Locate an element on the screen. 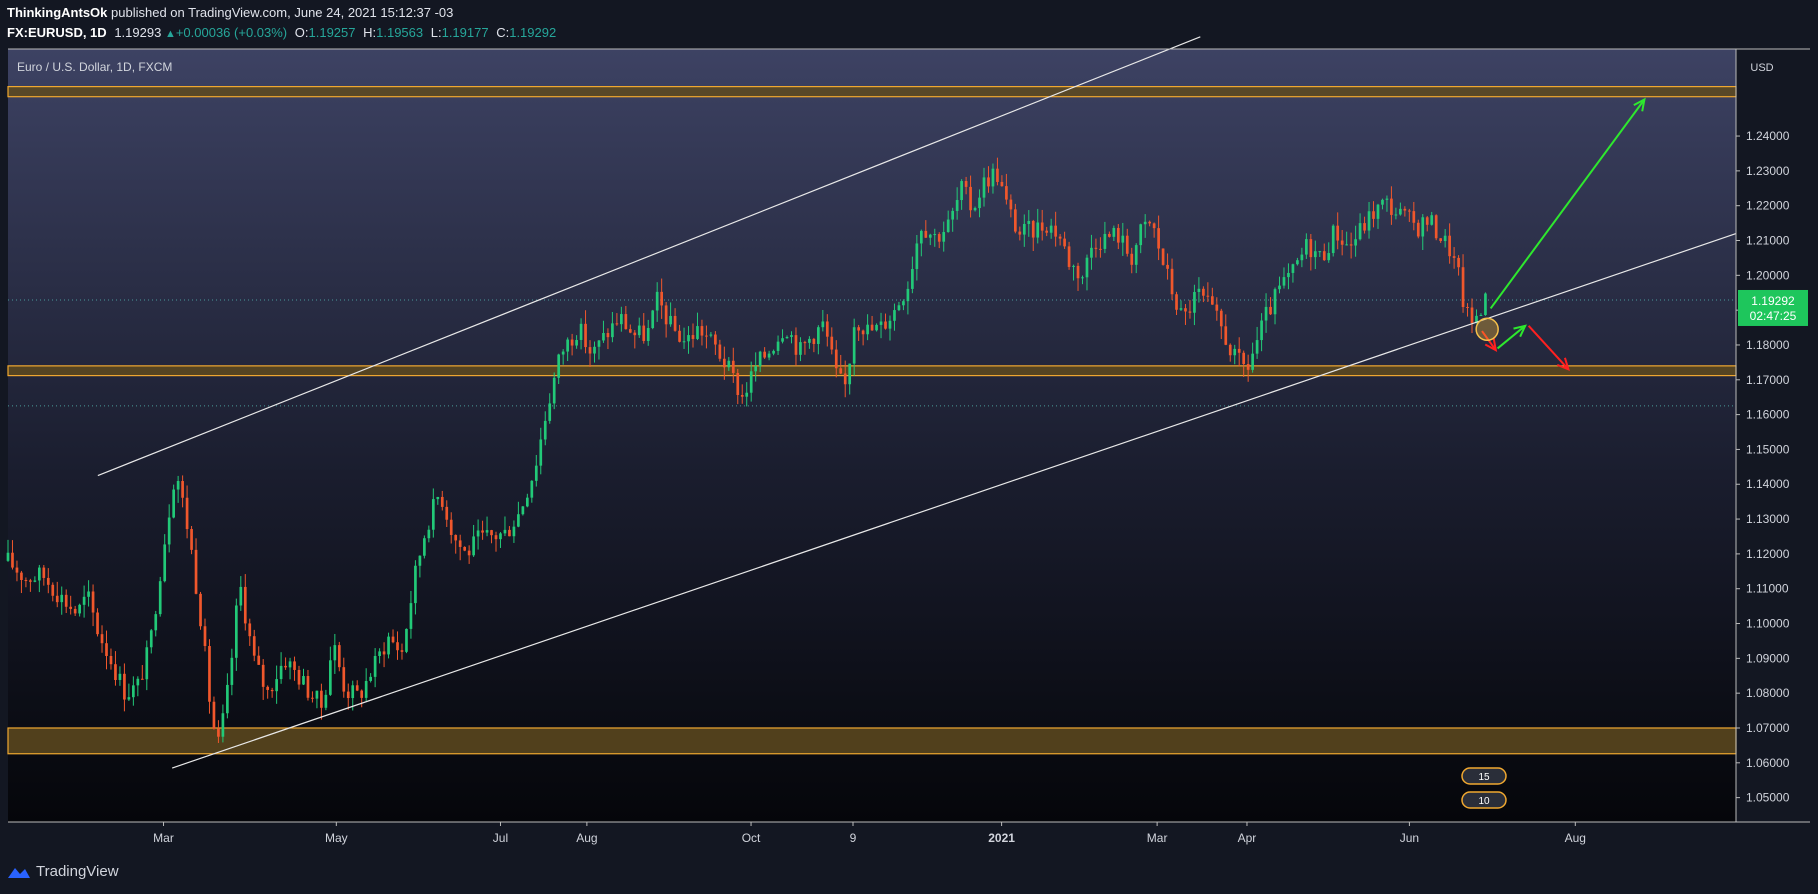  brand-name: TradingView is located at coordinates (77, 871).